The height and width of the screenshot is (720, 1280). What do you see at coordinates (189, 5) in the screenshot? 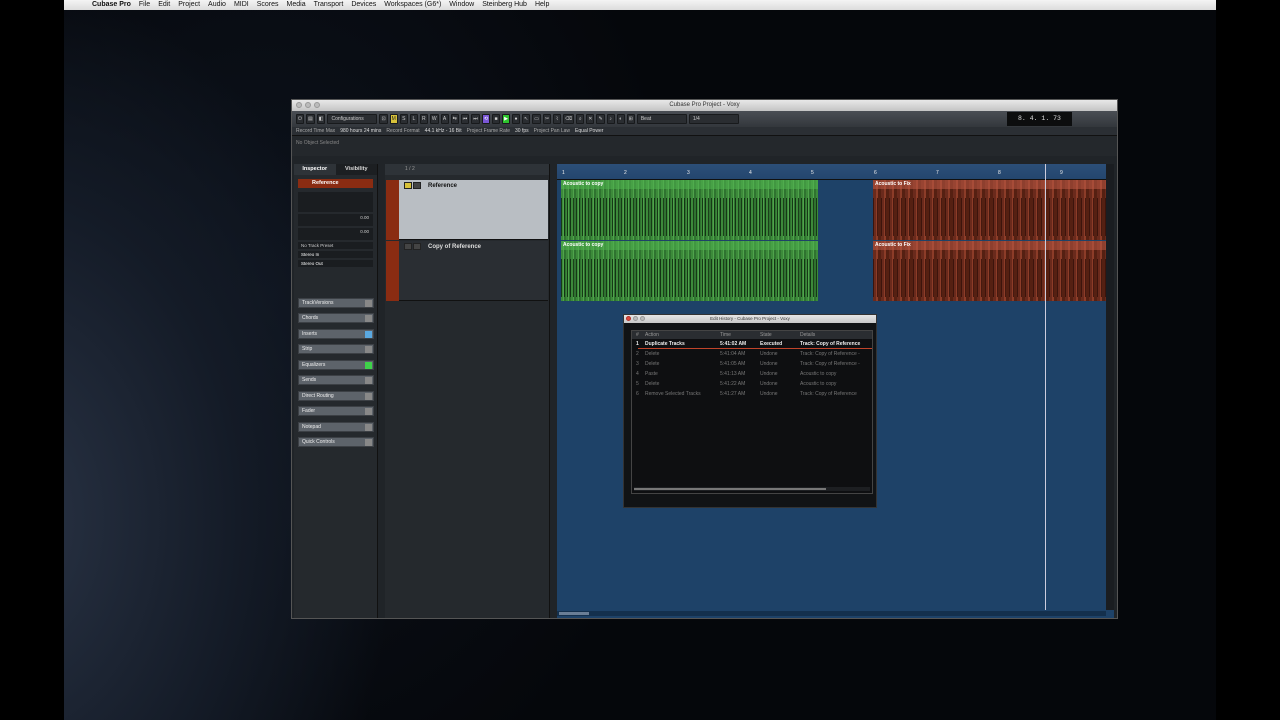
I see `menu-project: Project` at bounding box center [189, 5].